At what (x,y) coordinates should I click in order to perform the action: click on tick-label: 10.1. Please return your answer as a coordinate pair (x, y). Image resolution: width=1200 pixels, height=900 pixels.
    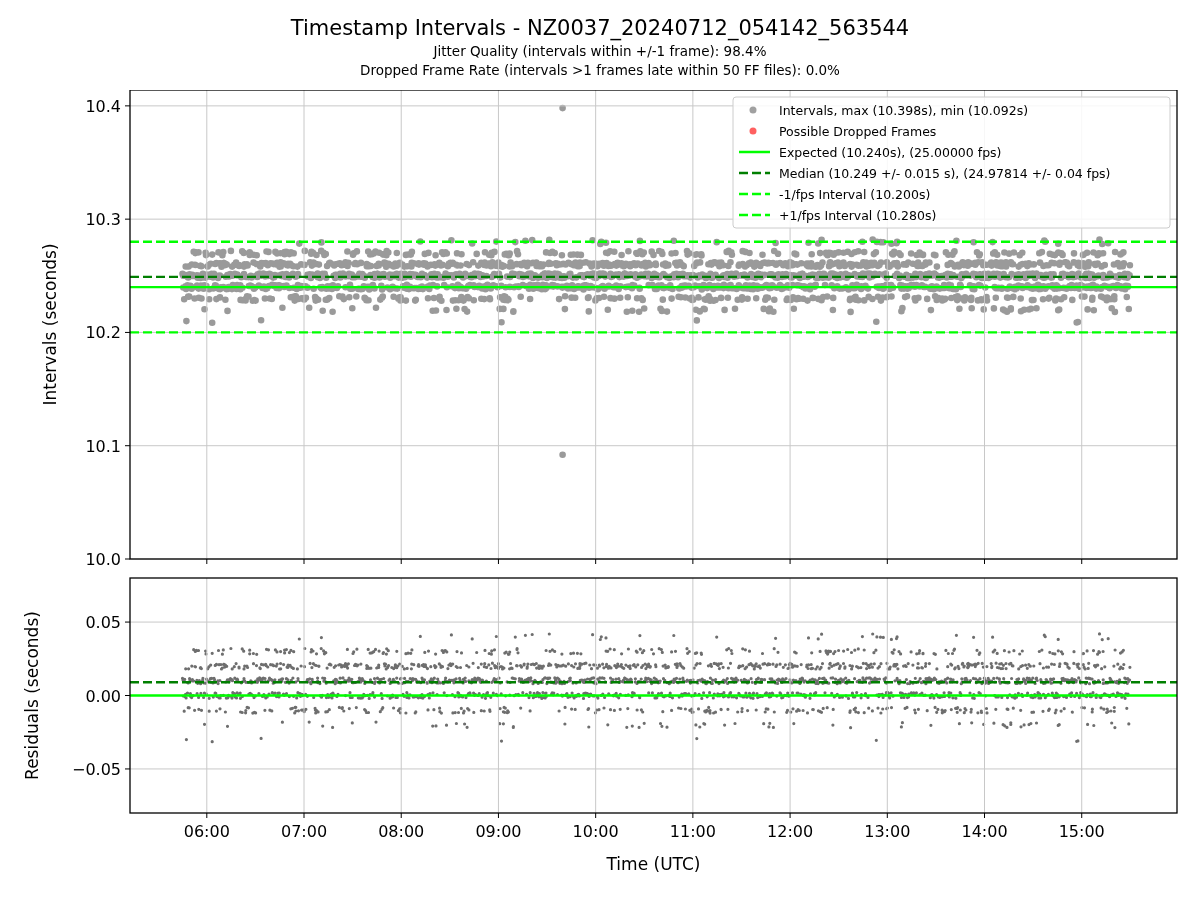
    Looking at the image, I should click on (103, 446).